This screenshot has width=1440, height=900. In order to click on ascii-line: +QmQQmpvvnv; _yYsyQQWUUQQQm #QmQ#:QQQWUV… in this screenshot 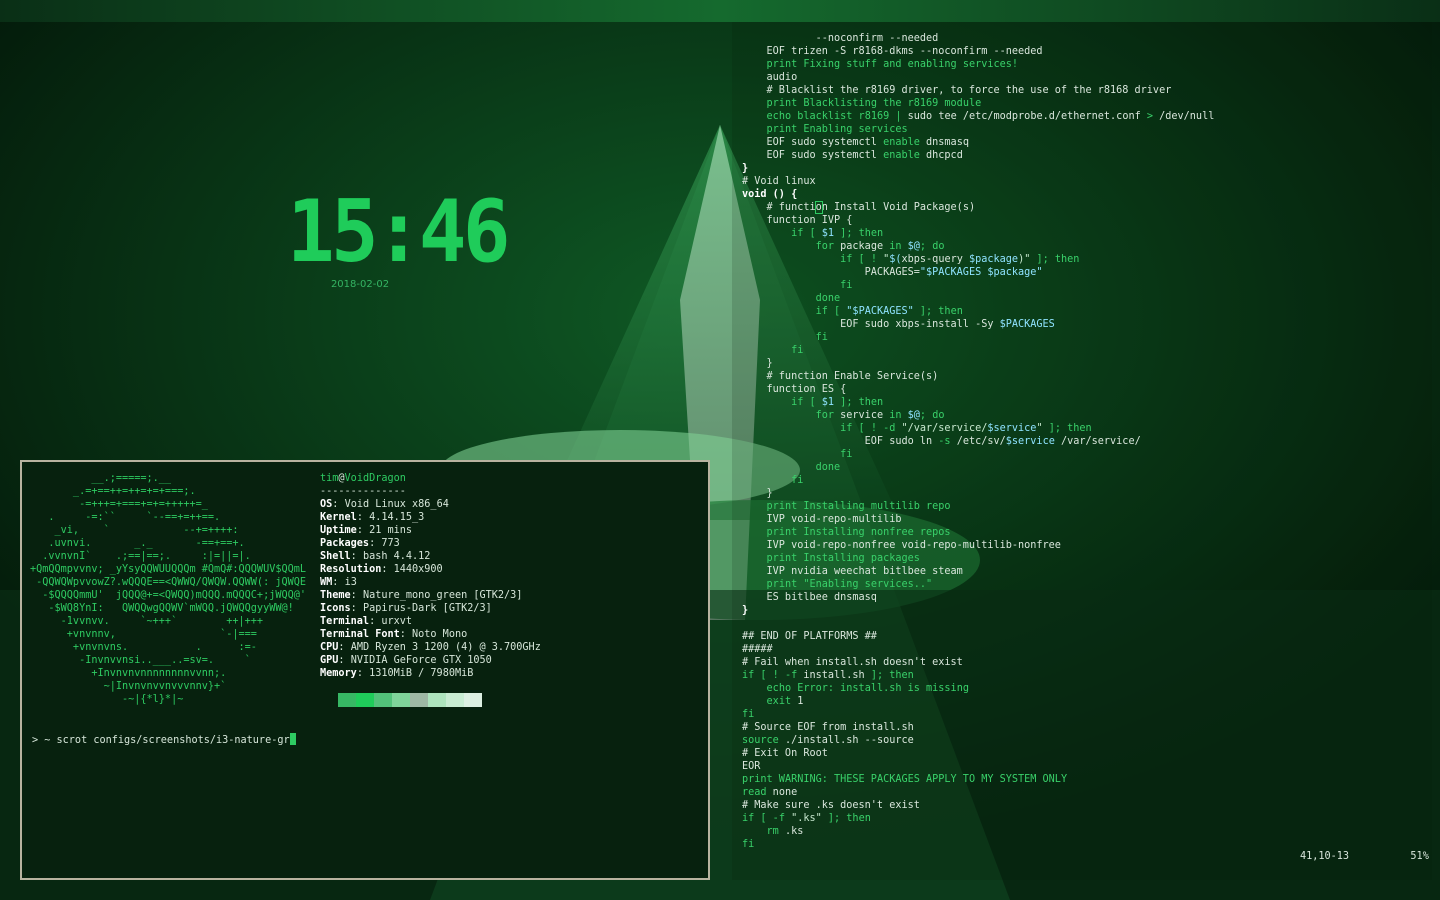, I will do `click(168, 569)`.